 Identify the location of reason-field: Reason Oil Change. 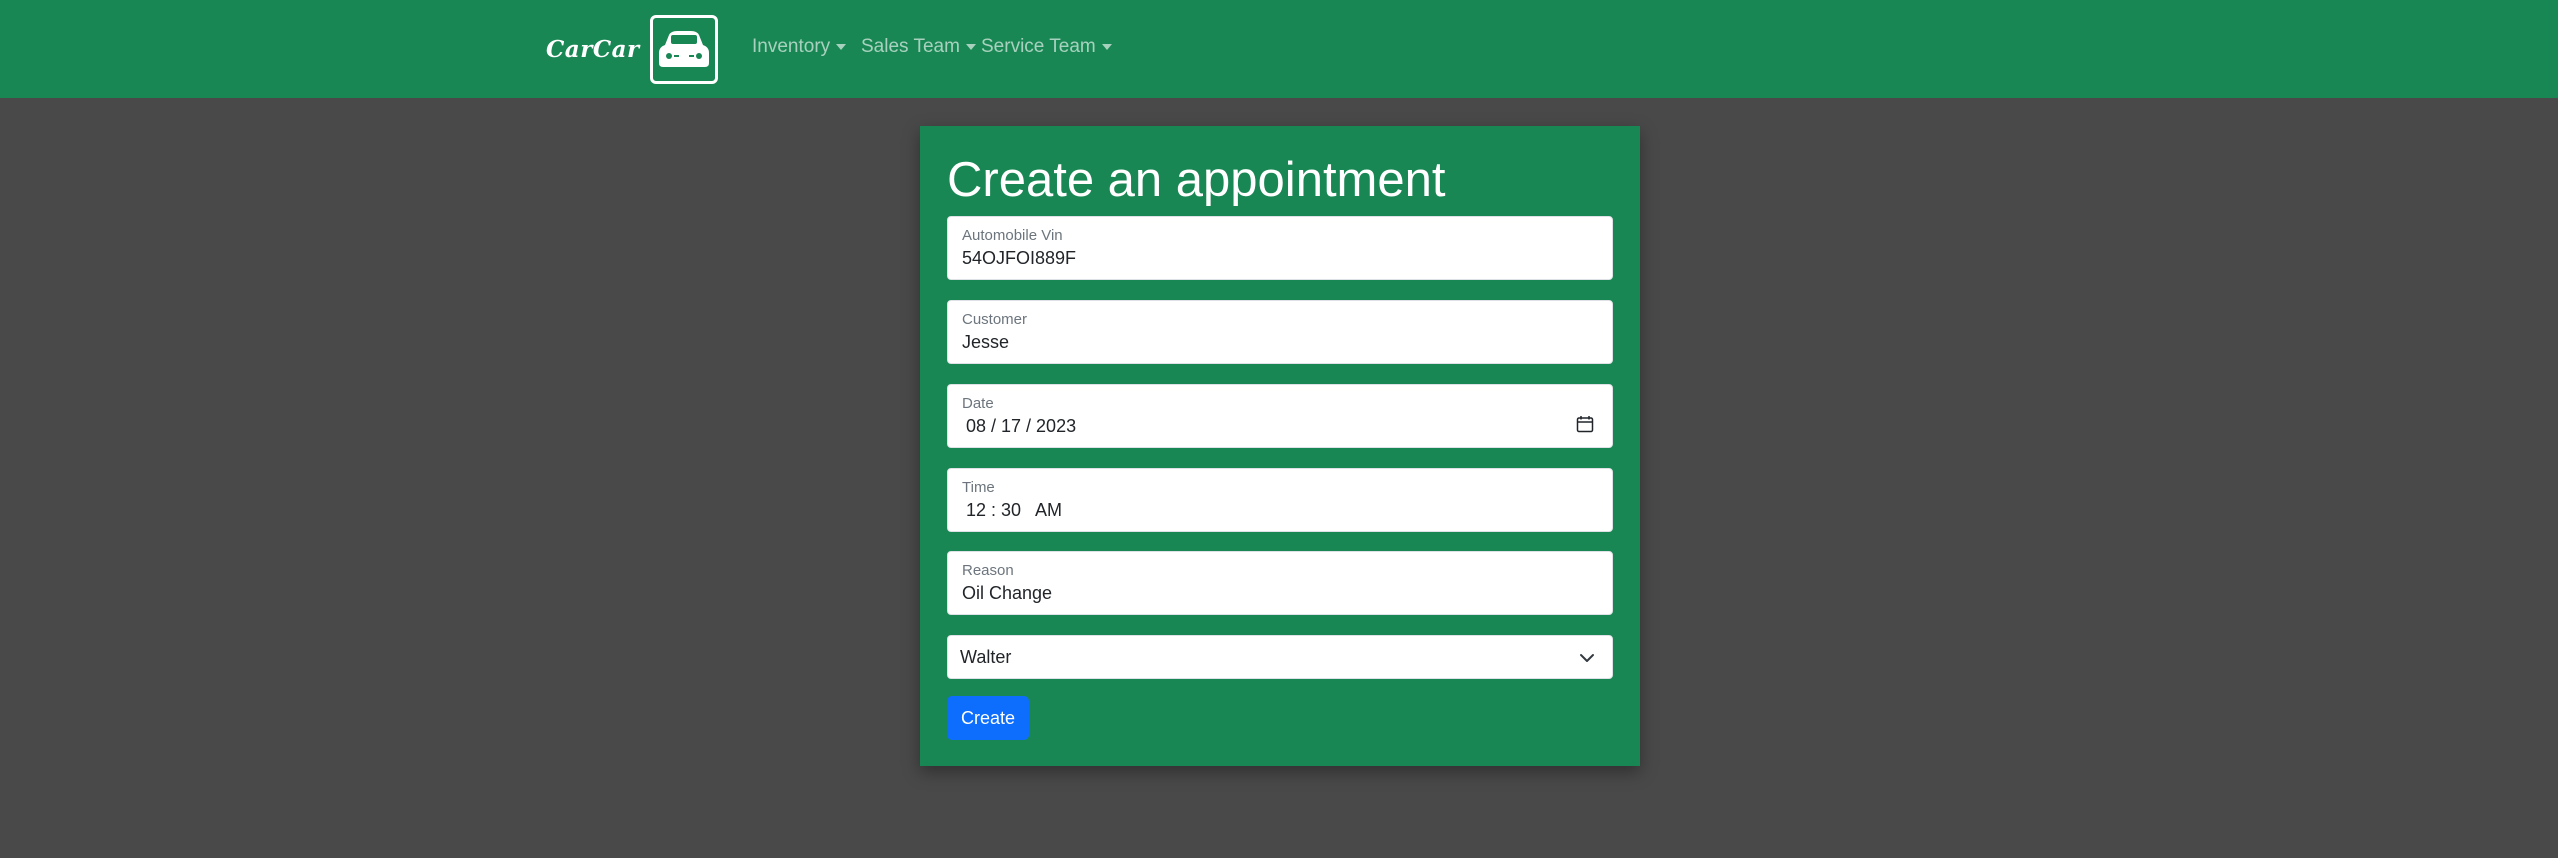
(1280, 583).